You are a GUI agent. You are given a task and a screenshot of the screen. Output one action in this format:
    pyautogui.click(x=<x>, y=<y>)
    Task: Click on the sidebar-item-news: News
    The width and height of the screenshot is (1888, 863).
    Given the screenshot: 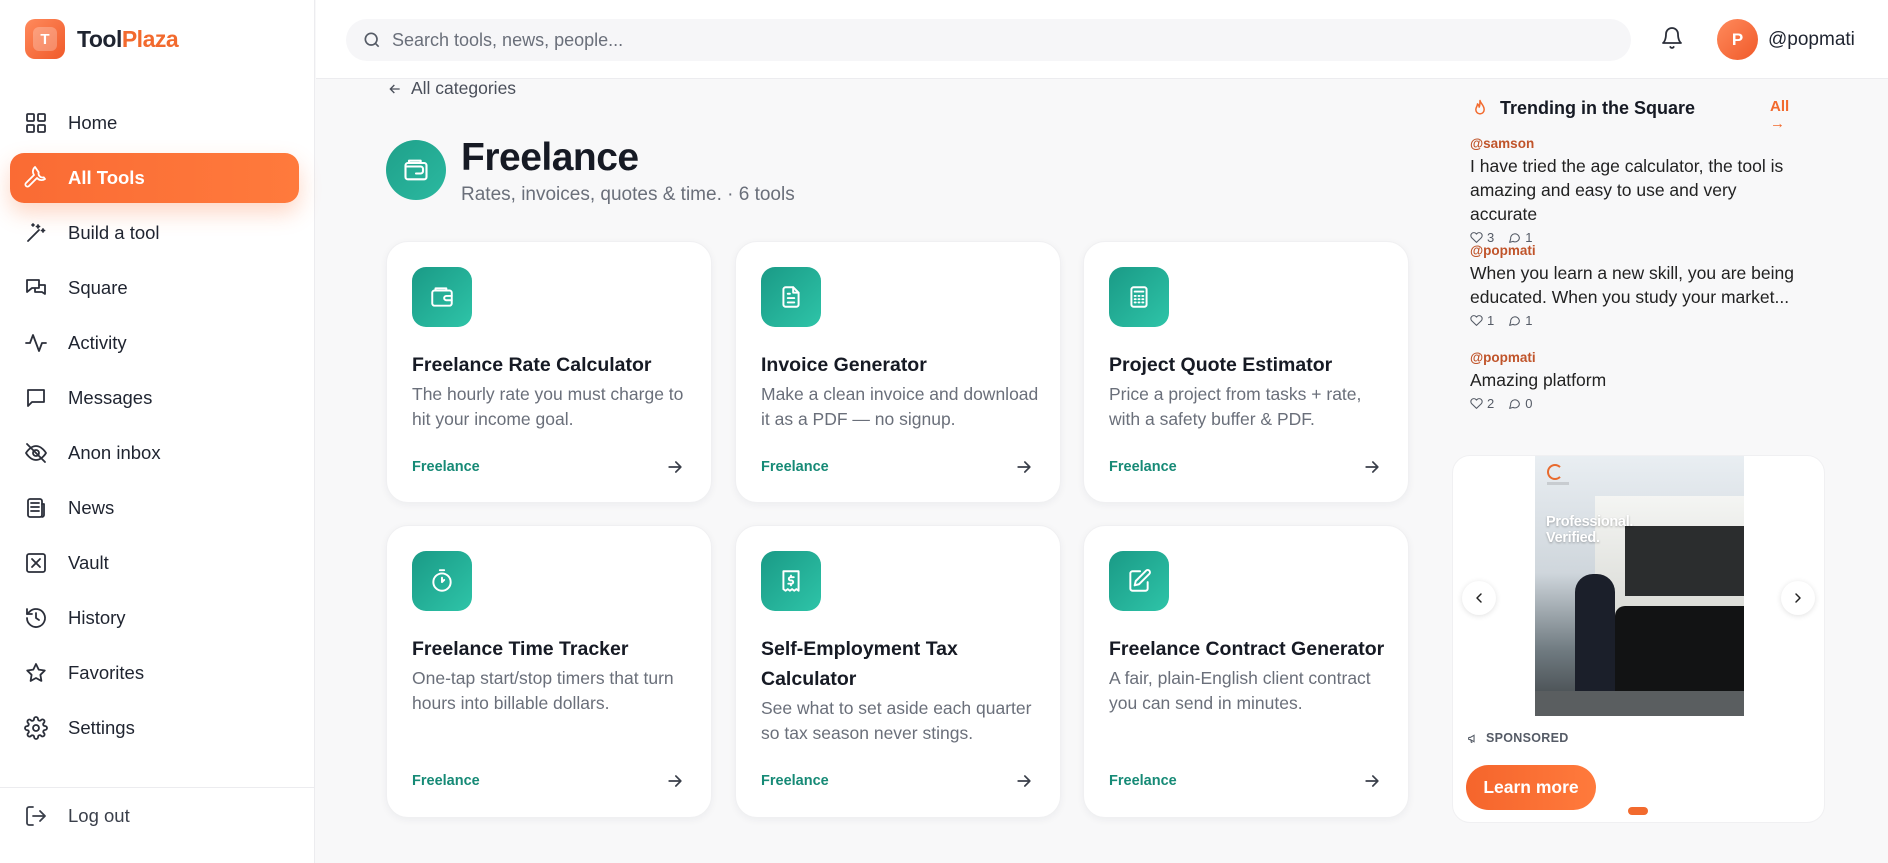 What is the action you would take?
    pyautogui.click(x=154, y=508)
    